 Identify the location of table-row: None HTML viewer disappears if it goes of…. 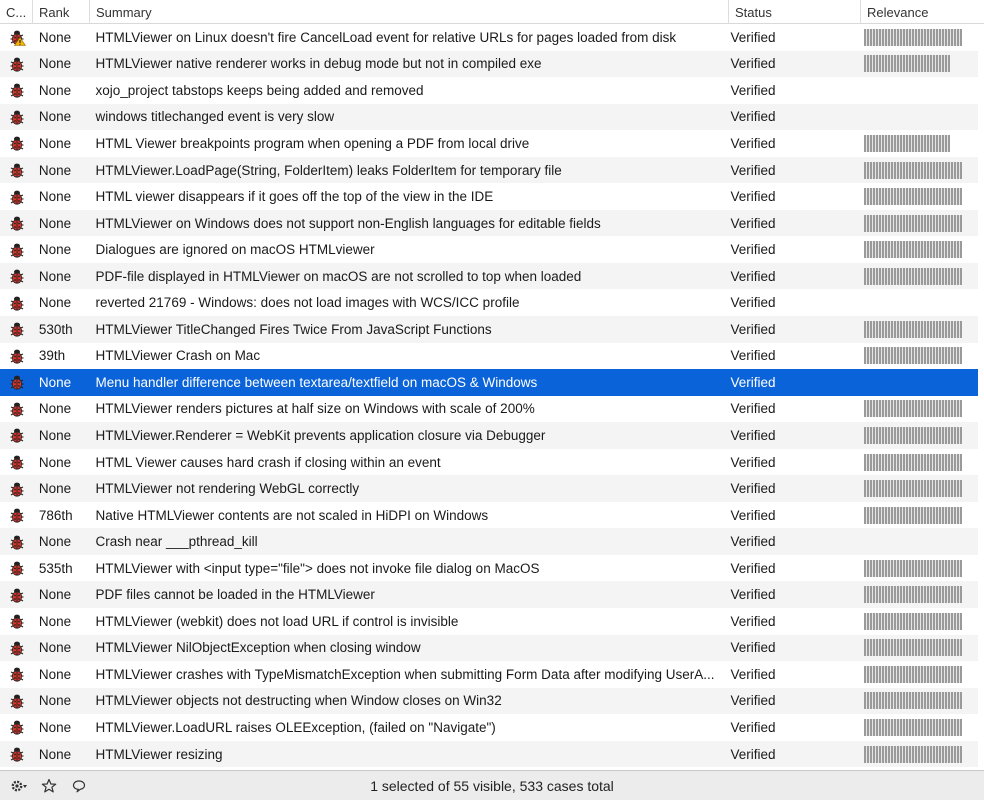
(489, 196).